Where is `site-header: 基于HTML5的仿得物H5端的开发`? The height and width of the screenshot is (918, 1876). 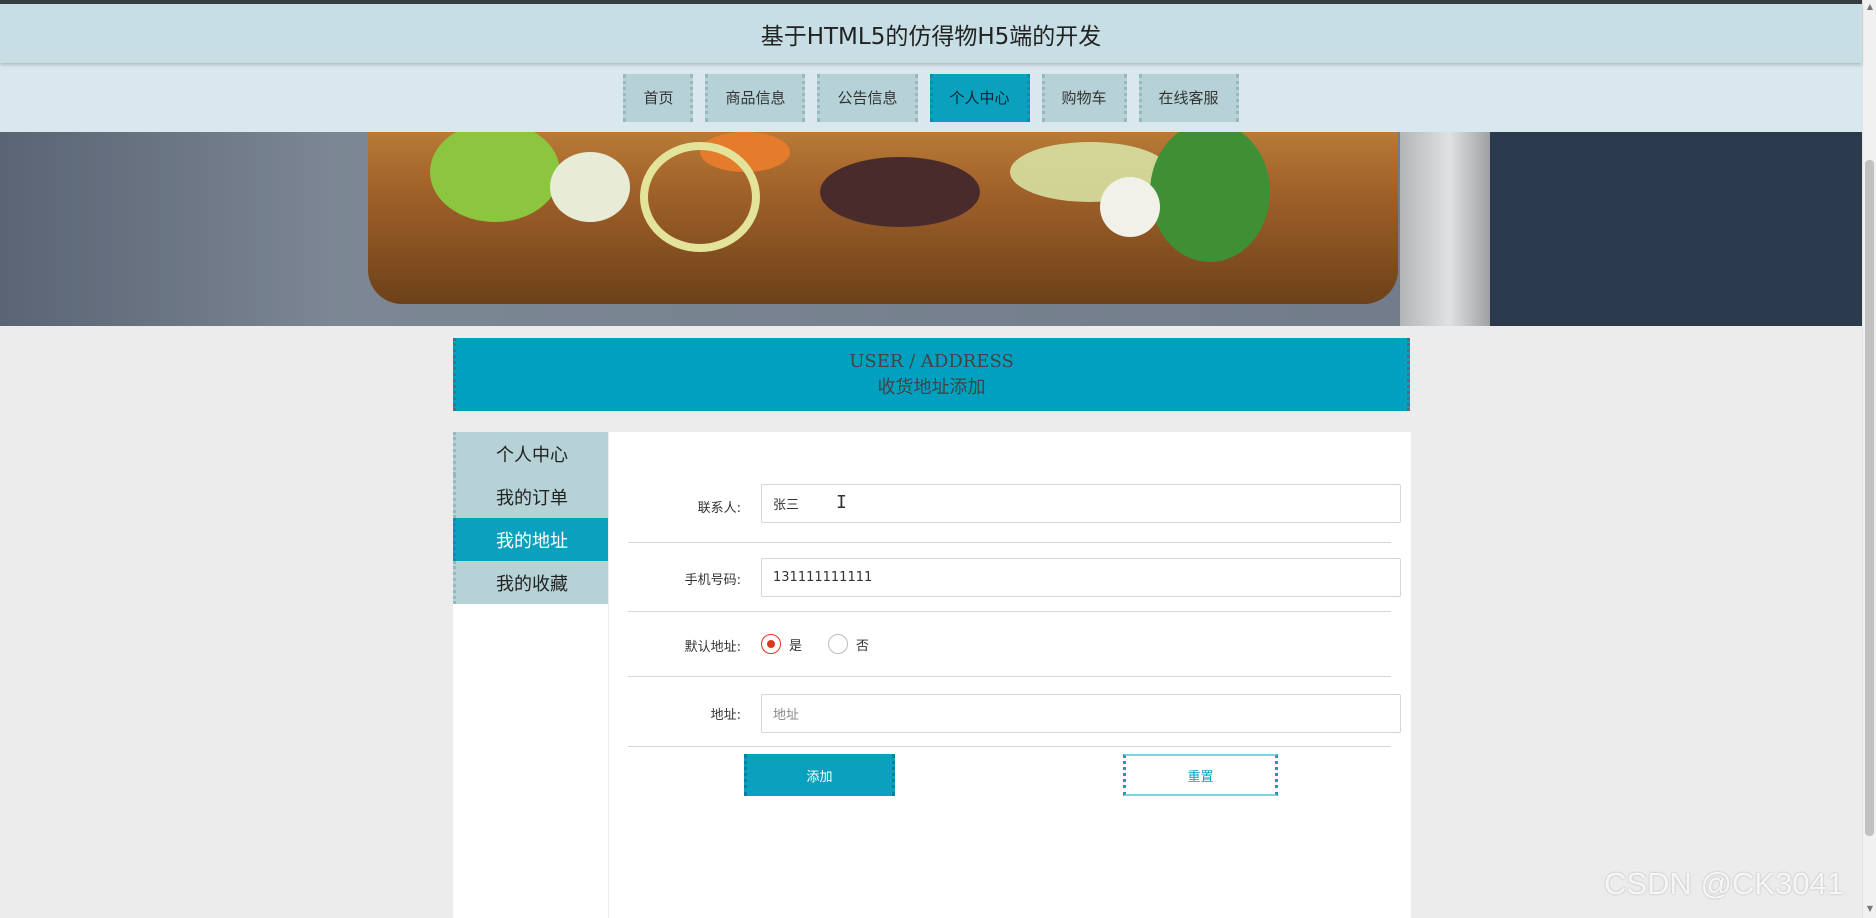
site-header: 基于HTML5的仿得物H5端的开发 is located at coordinates (931, 33).